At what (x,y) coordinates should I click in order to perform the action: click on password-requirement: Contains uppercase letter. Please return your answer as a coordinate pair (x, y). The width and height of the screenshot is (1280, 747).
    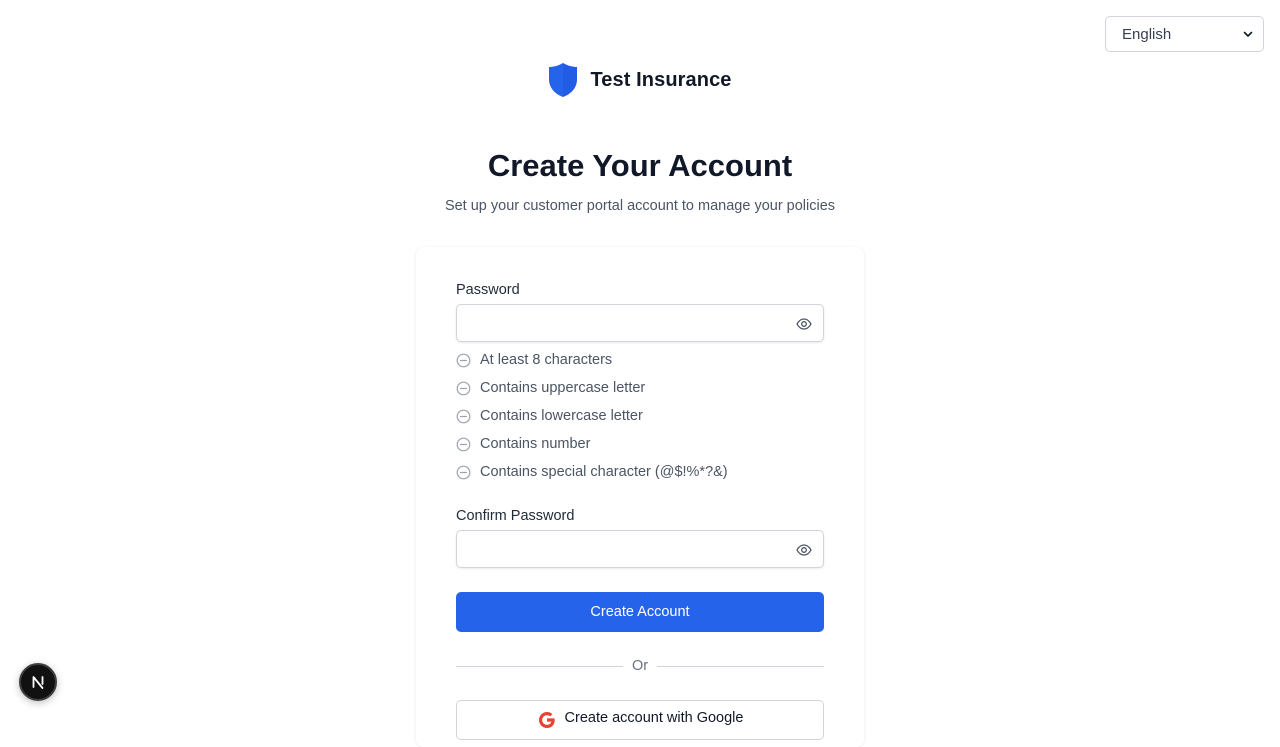
    Looking at the image, I should click on (550, 388).